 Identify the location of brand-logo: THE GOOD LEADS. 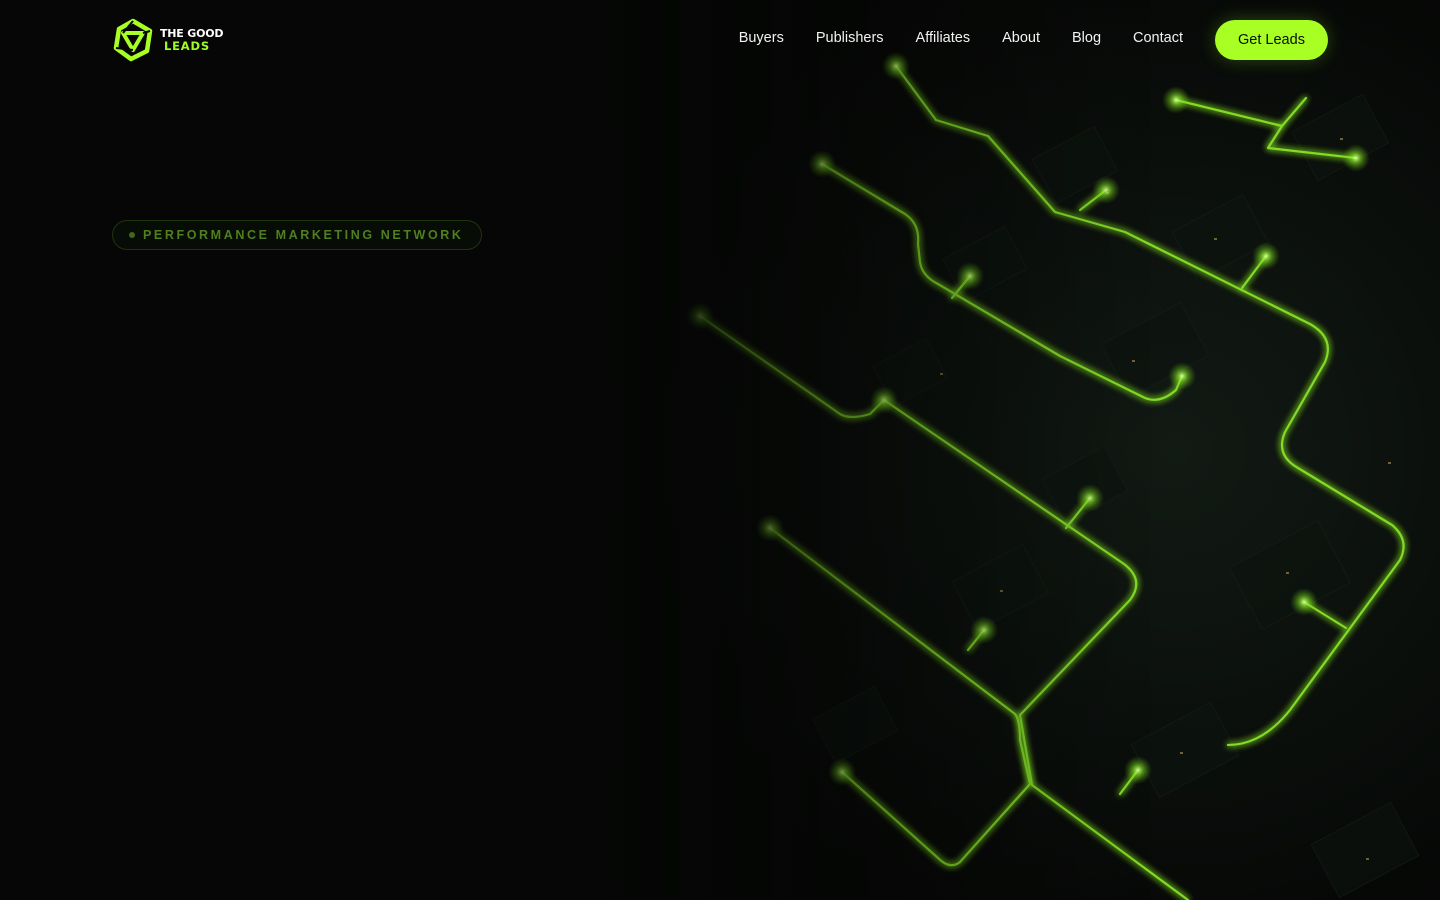
(168, 40).